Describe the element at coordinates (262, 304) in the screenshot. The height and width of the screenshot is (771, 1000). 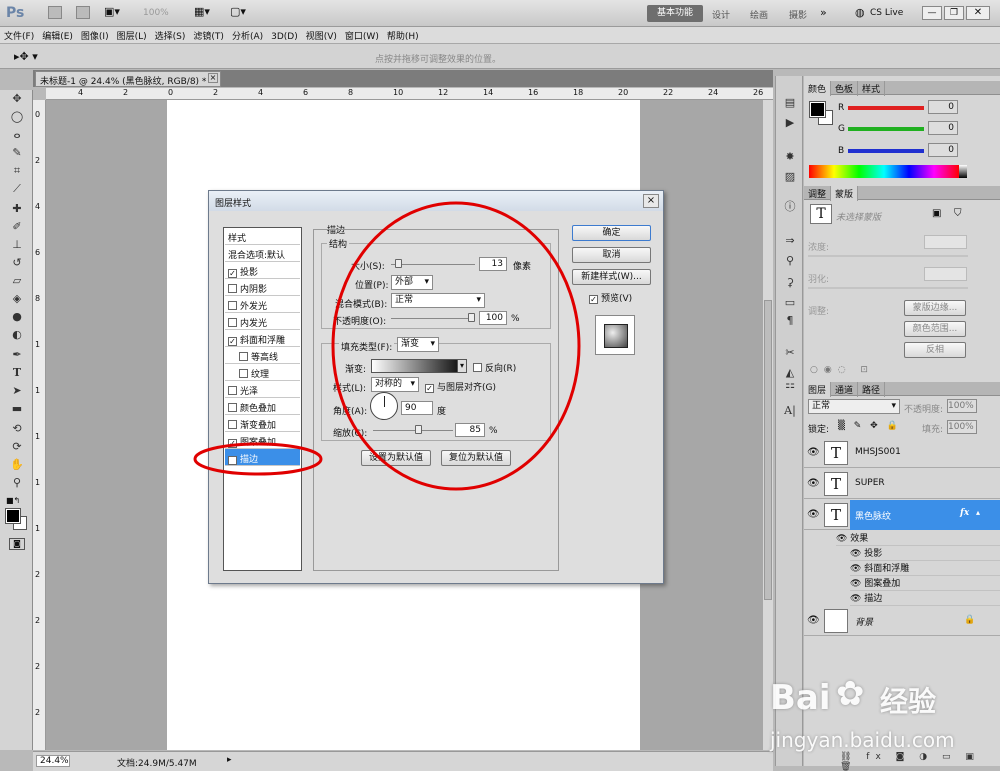
I see `style-item: 外发光` at that location.